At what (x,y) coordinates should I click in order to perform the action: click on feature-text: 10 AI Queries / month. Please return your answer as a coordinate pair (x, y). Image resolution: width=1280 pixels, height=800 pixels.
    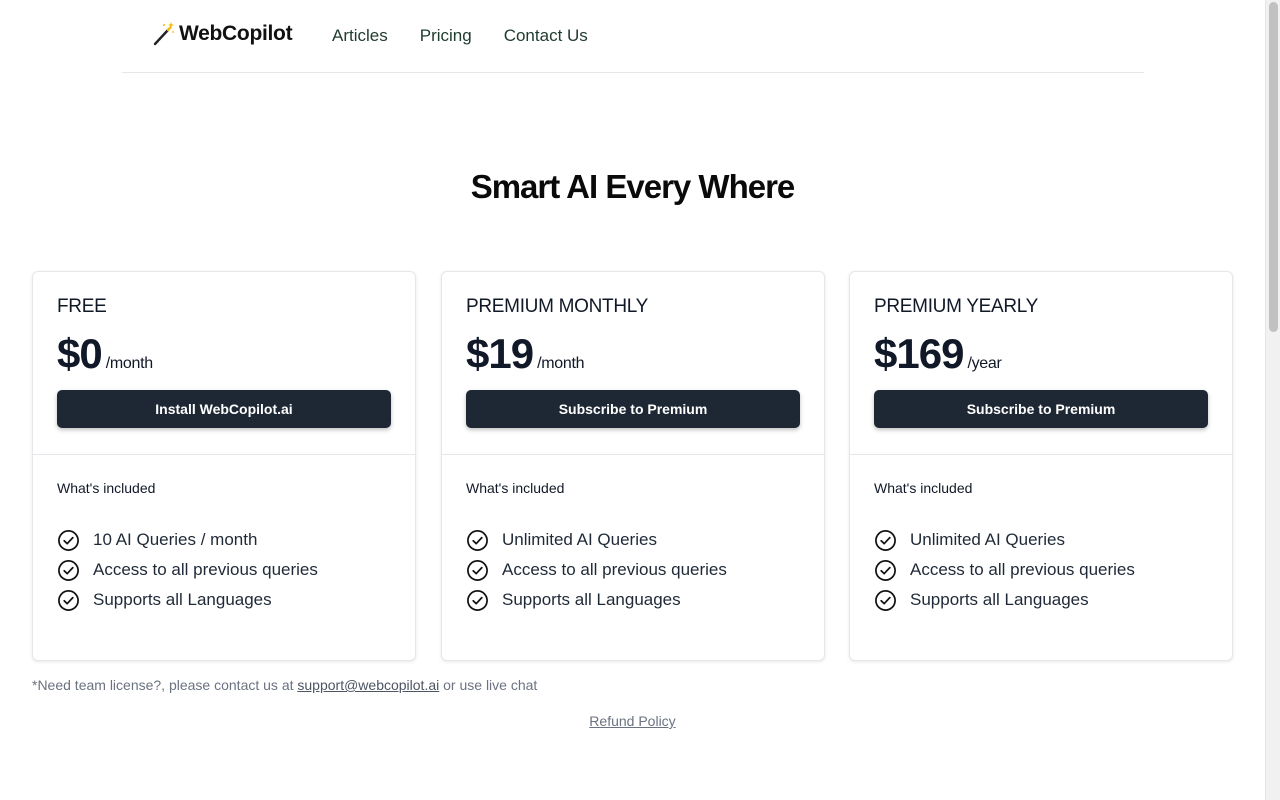
    Looking at the image, I should click on (175, 539).